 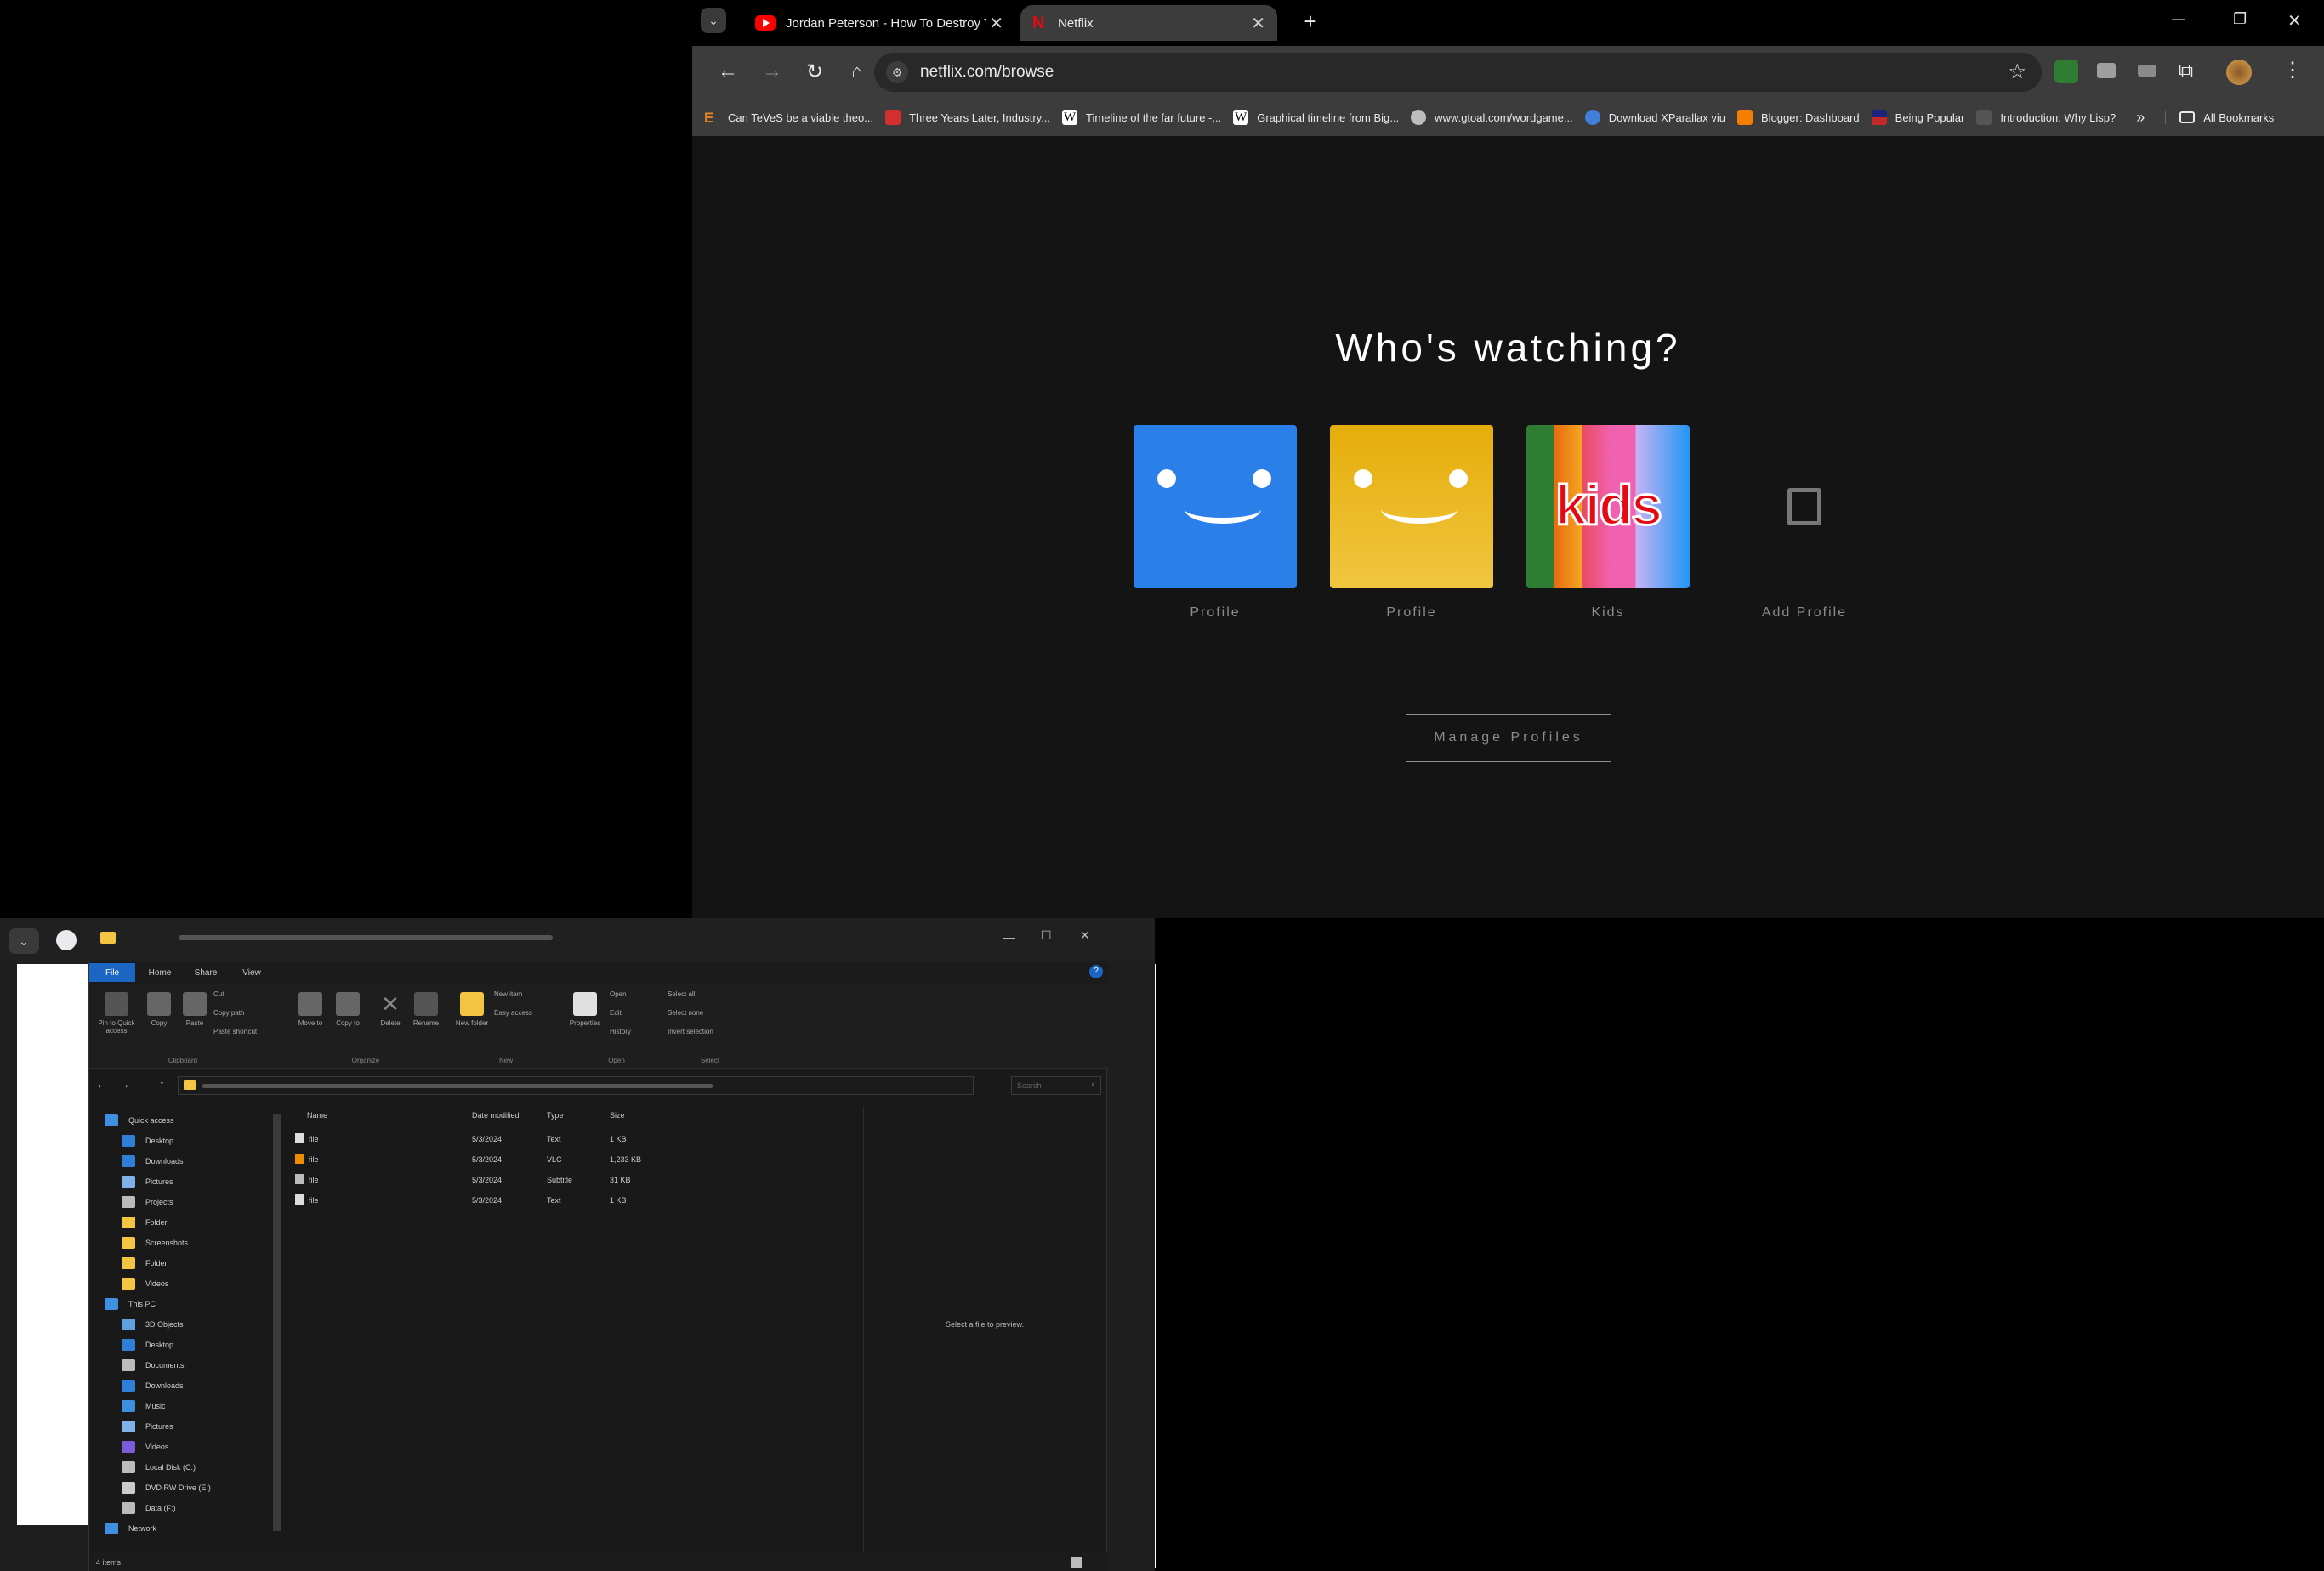 I want to click on new-folder-button: New folder, so click(x=472, y=1009).